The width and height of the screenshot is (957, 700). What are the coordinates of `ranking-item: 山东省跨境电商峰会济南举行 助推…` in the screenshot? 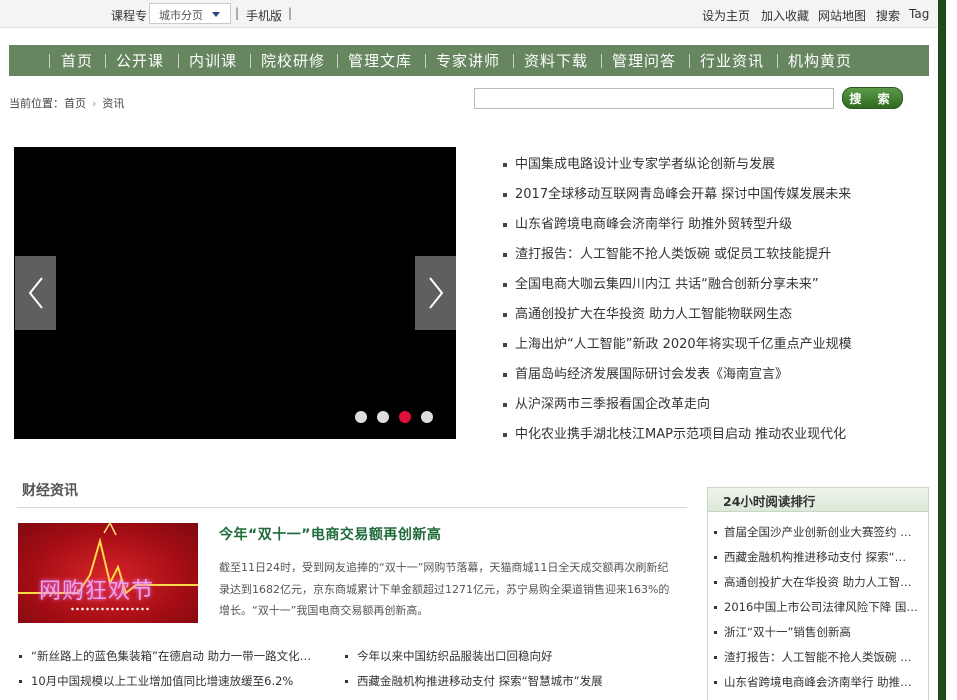 It's located at (819, 682).